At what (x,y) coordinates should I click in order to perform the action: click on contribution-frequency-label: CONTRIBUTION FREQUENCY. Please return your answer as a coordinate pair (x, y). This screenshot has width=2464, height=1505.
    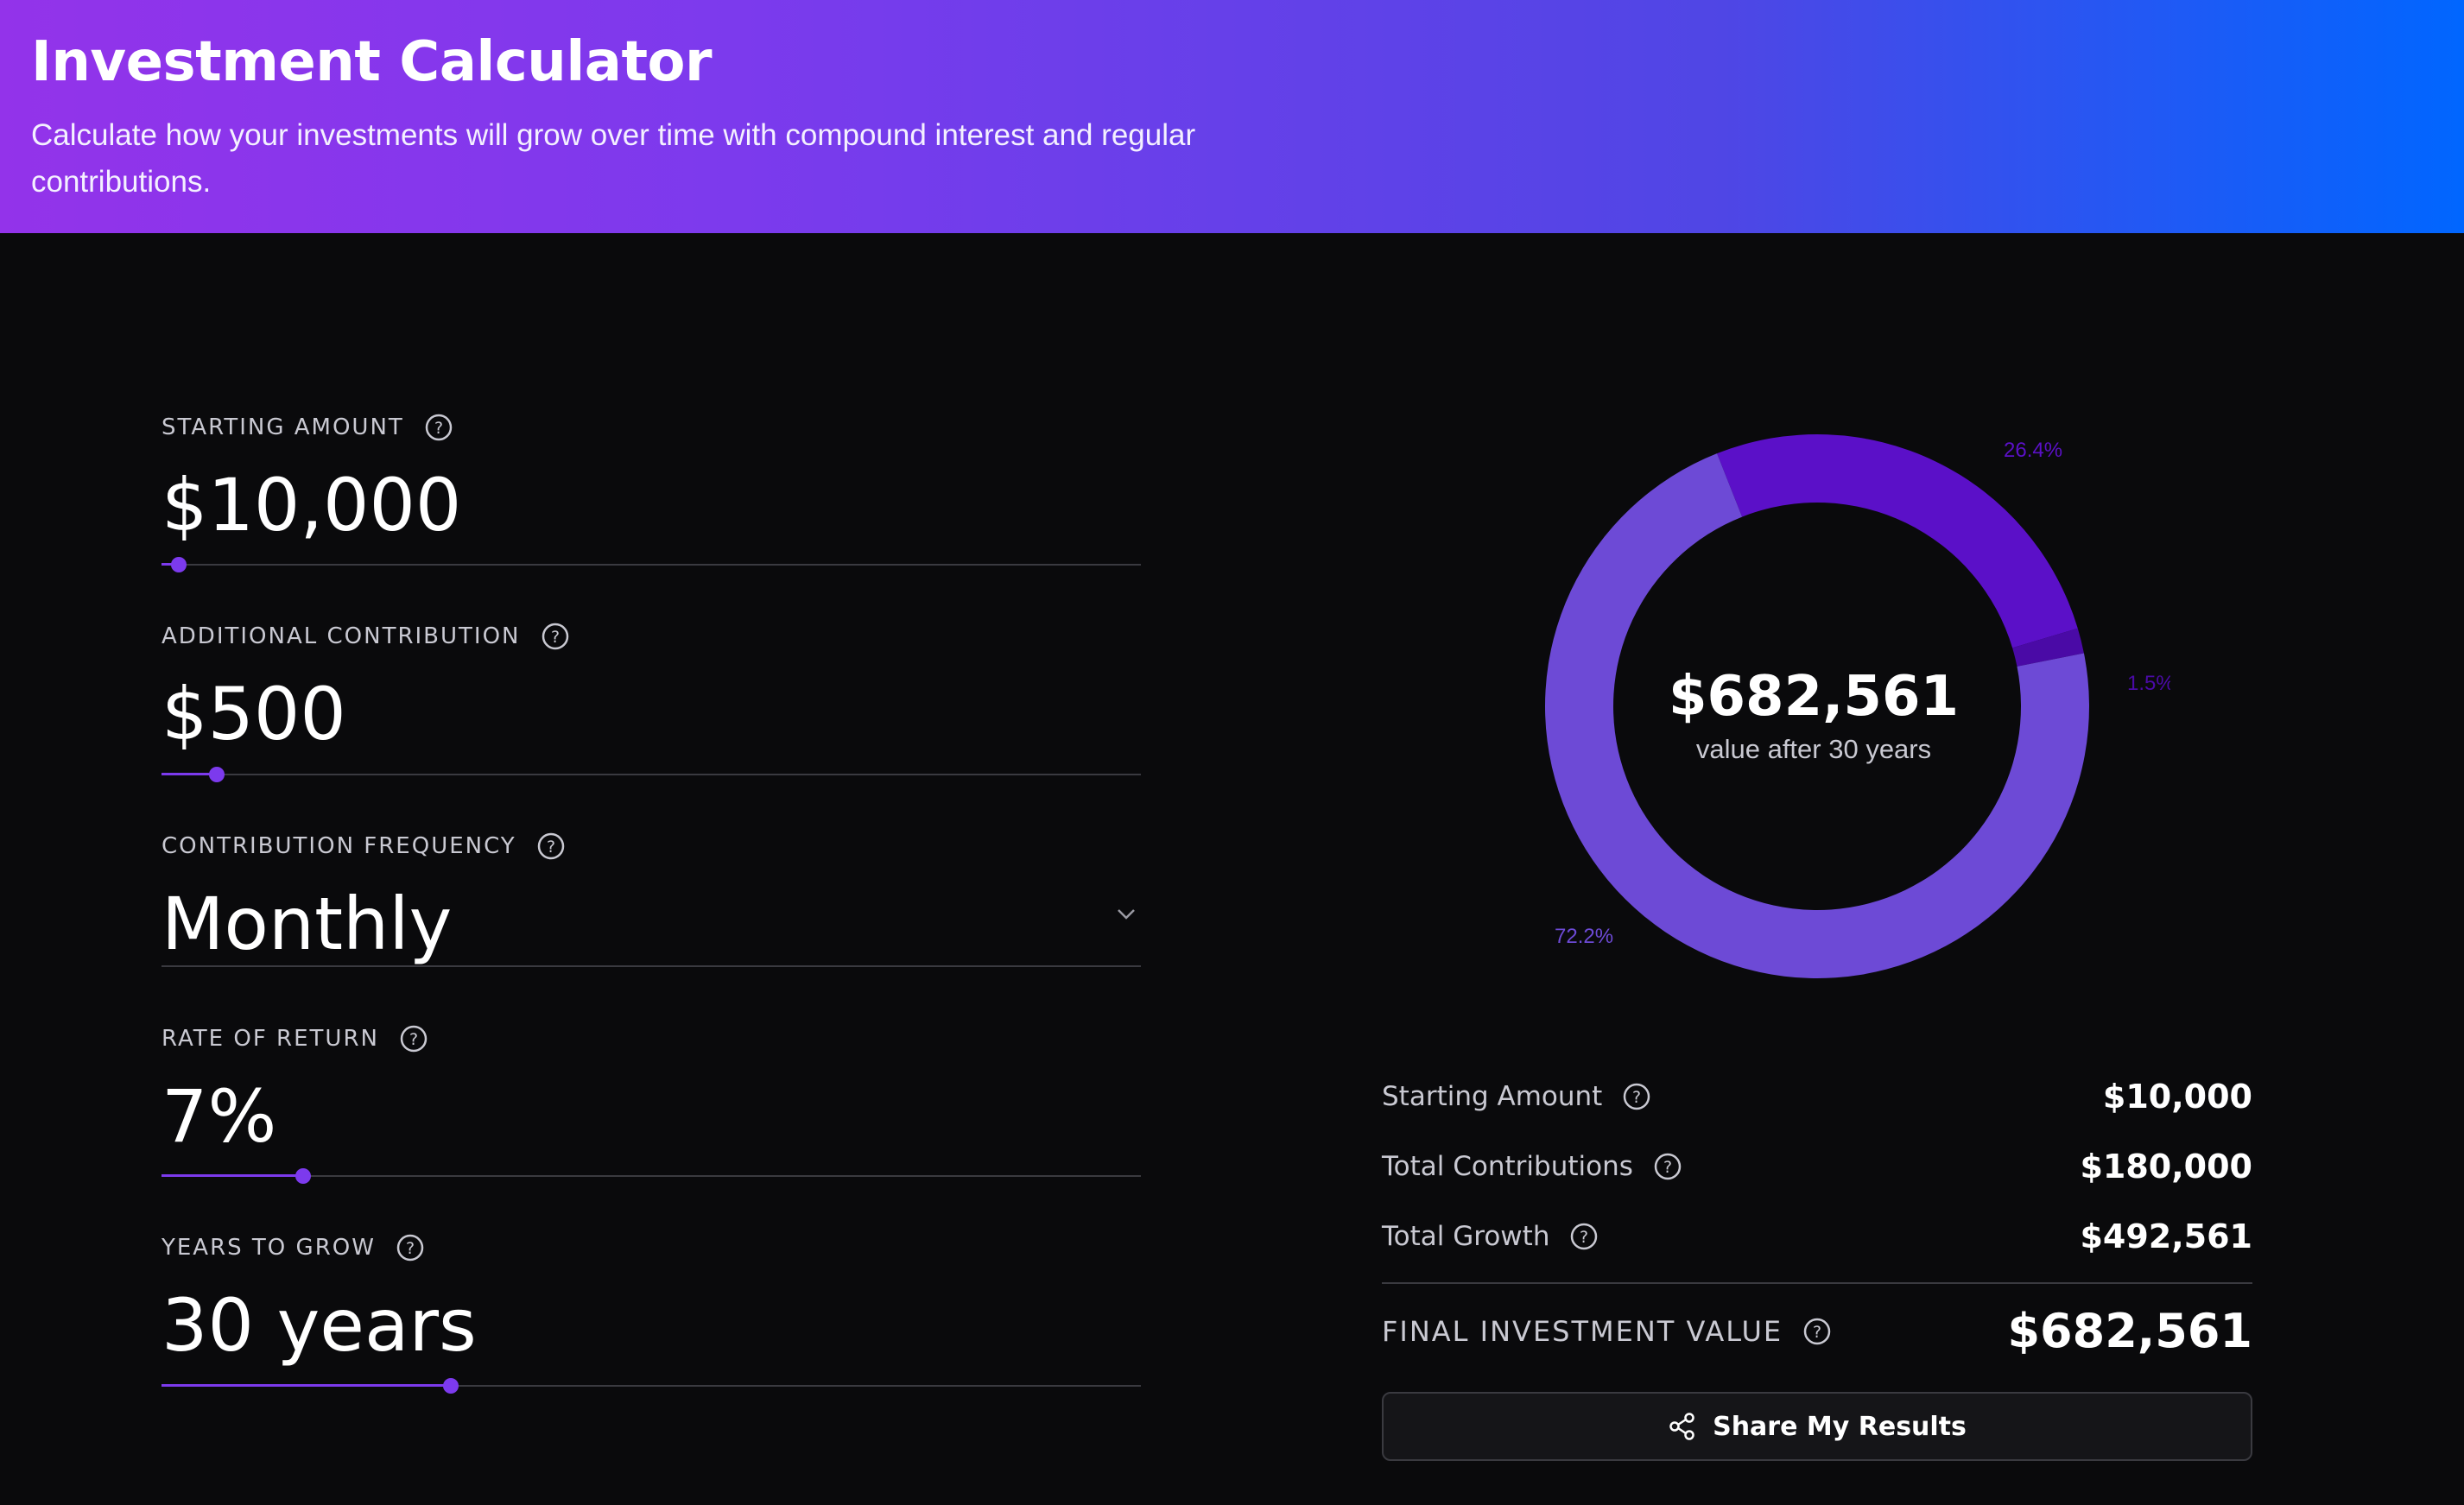
    Looking at the image, I should click on (339, 846).